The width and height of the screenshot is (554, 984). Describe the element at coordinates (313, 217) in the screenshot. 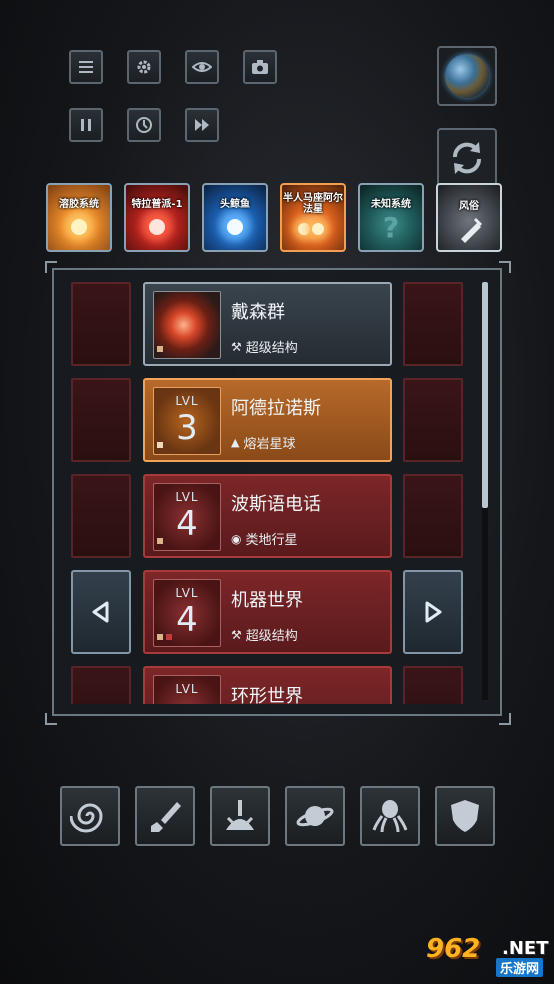

I see `tab-system-4: 半人马座阿尔法星` at that location.